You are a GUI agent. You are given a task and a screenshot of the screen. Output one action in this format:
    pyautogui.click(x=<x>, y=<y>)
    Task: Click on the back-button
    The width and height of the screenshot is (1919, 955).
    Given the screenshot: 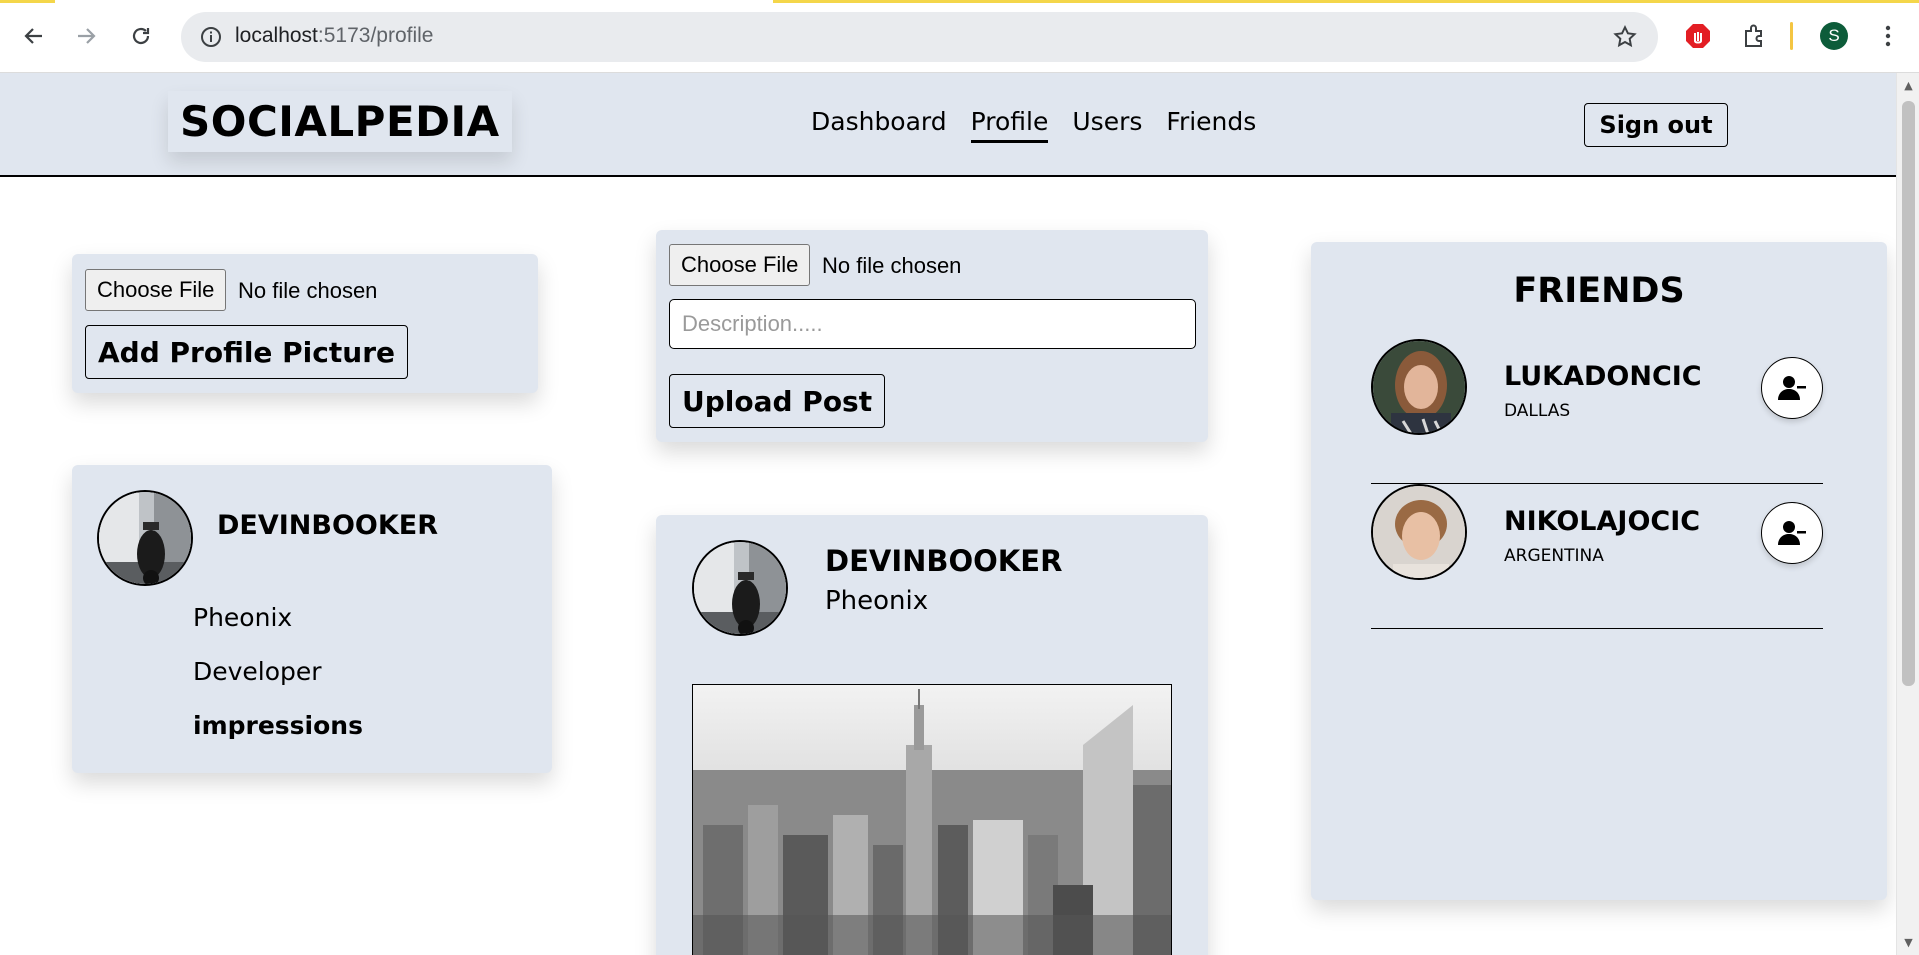 What is the action you would take?
    pyautogui.click(x=34, y=36)
    